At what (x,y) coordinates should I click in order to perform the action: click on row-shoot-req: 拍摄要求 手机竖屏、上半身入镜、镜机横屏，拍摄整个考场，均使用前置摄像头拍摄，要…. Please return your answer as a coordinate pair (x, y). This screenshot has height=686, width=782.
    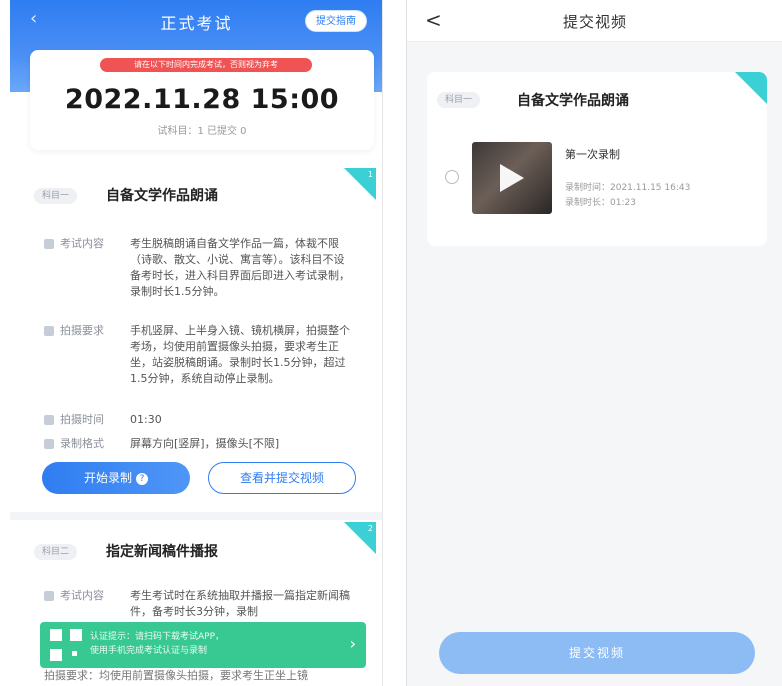
    Looking at the image, I should click on (204, 363).